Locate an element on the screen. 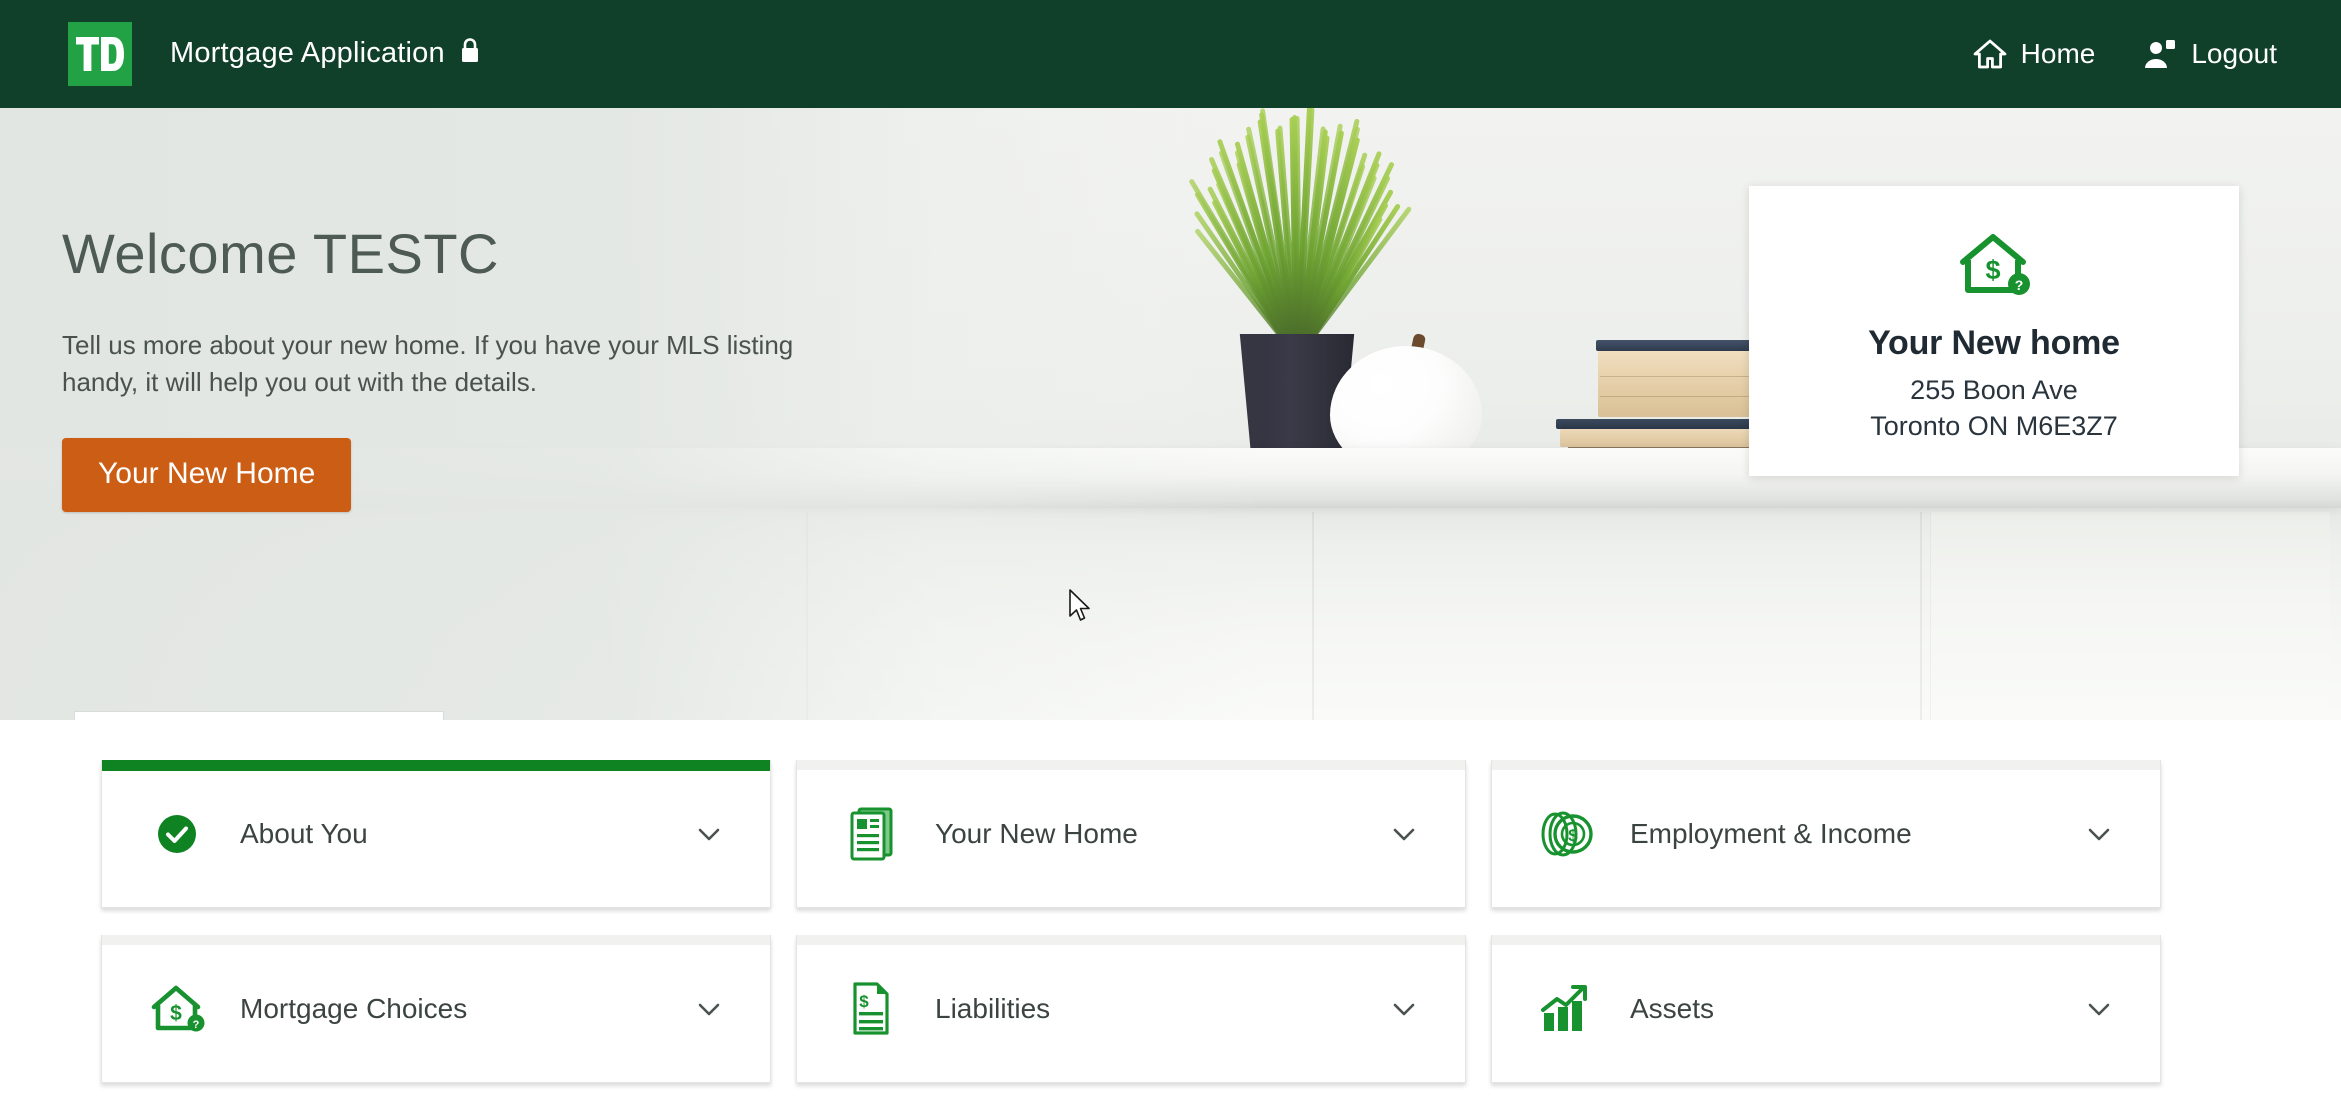 The width and height of the screenshot is (2341, 1117). section-label: About You is located at coordinates (304, 833).